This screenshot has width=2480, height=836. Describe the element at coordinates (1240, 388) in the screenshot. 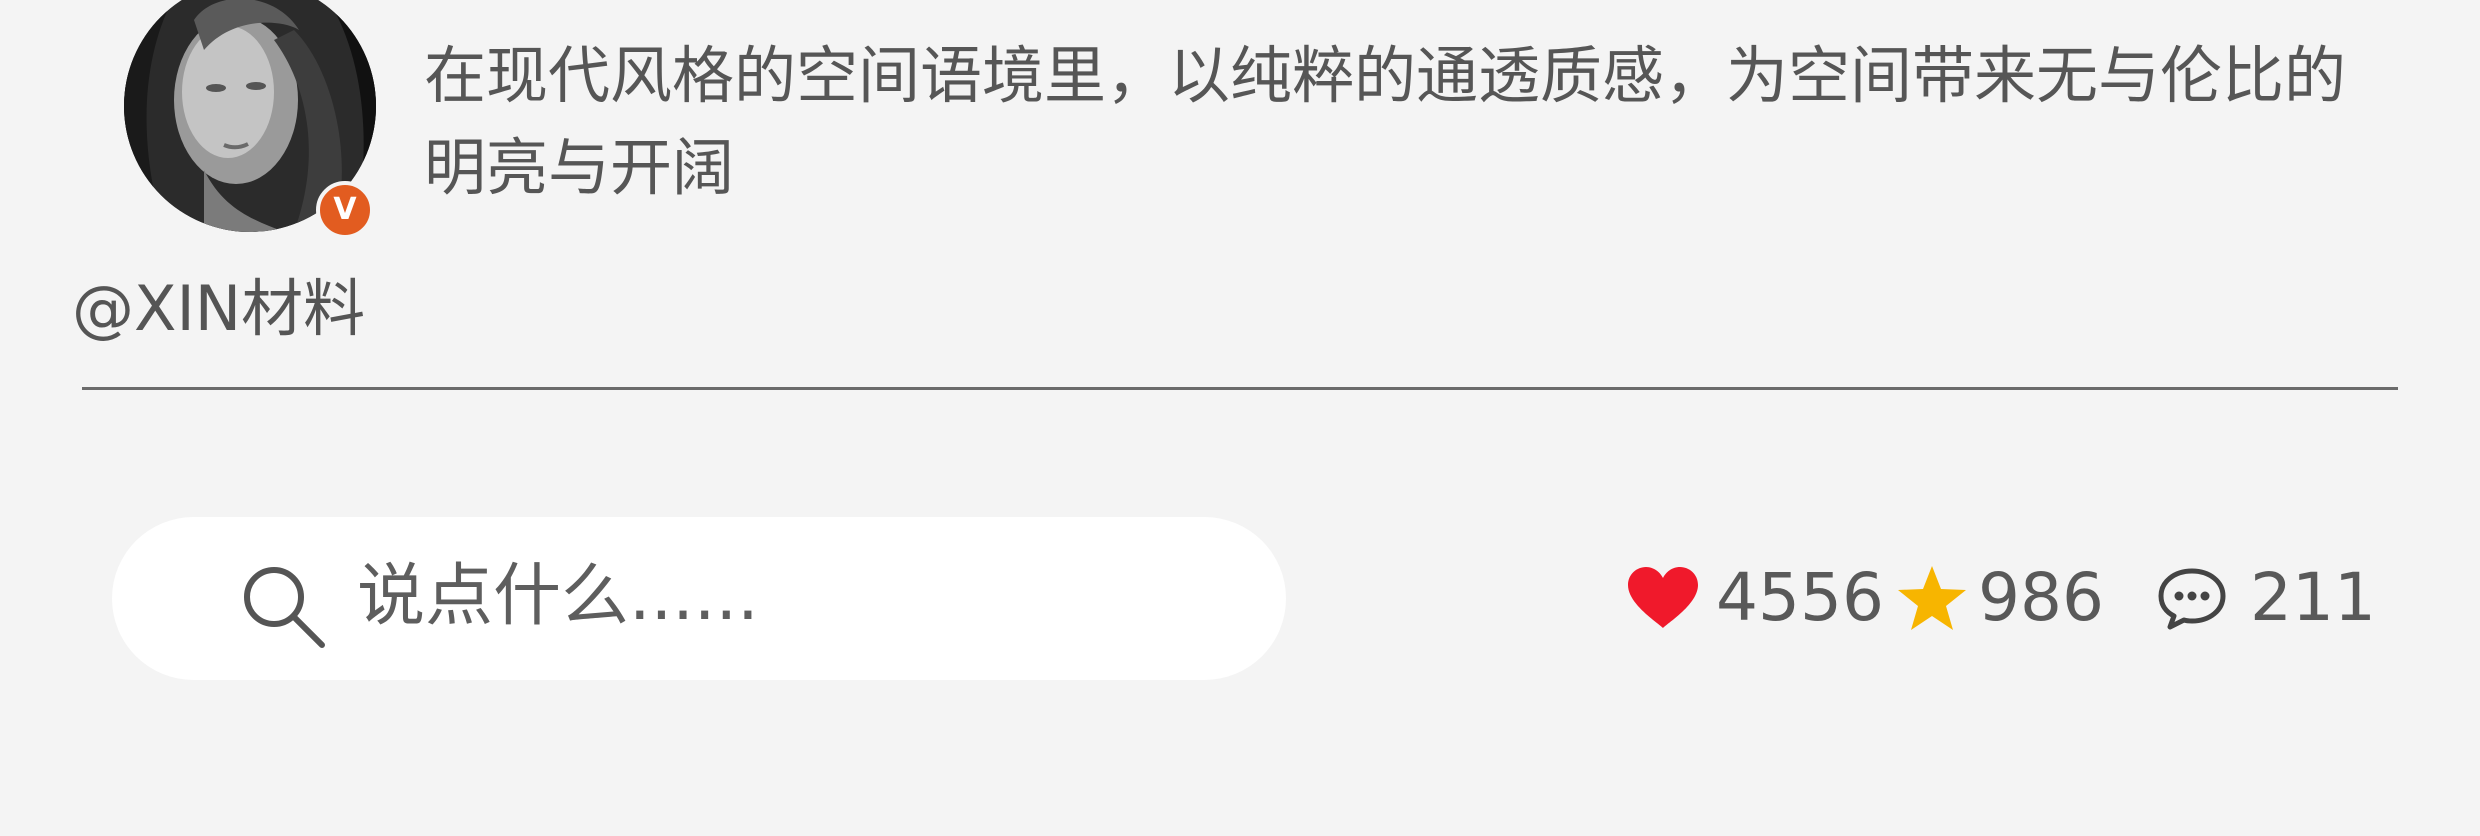

I see `divider` at that location.